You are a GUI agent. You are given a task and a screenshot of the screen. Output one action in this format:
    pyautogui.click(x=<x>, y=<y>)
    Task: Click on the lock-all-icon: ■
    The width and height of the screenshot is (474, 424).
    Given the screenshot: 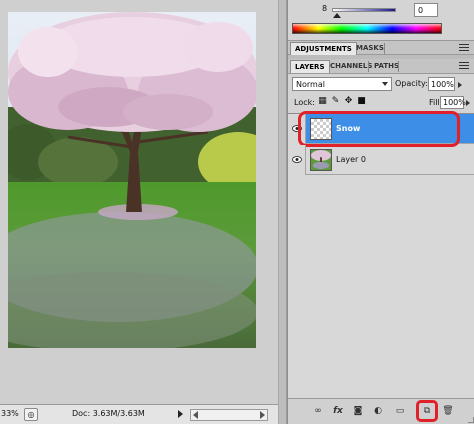 What is the action you would take?
    pyautogui.click(x=361, y=101)
    